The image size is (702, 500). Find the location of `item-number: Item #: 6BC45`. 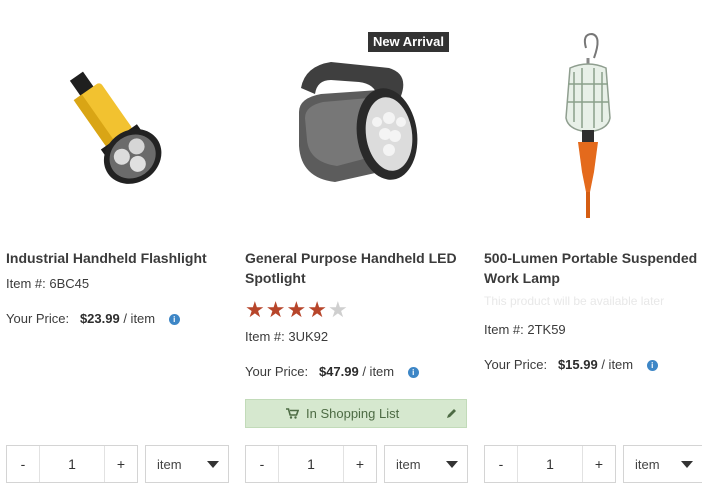

item-number: Item #: 6BC45 is located at coordinates (48, 283).